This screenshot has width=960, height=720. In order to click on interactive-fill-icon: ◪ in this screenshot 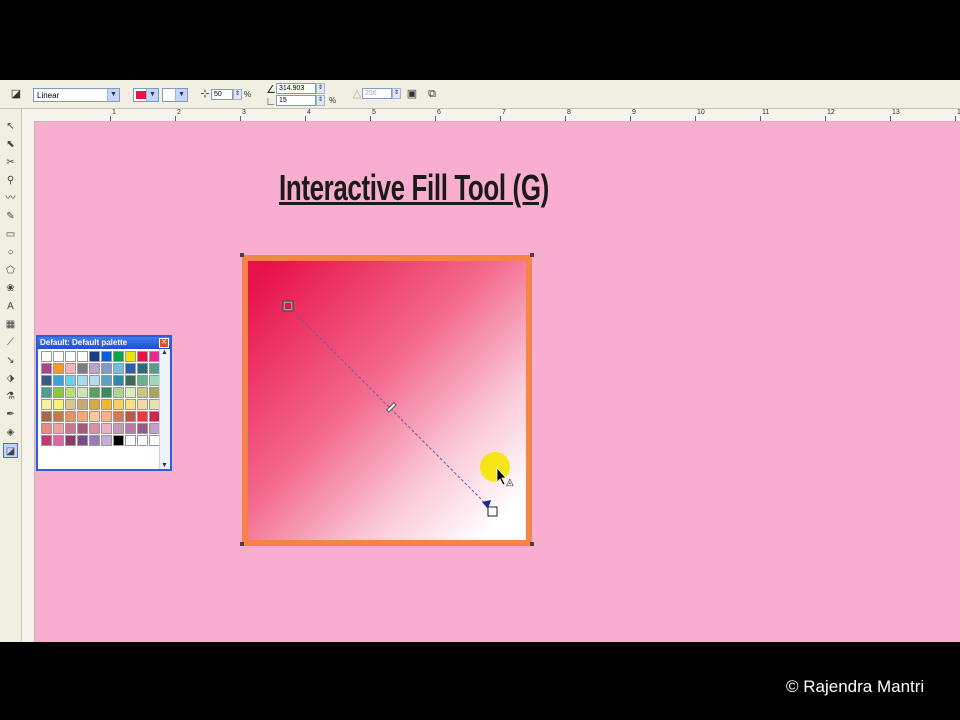, I will do `click(16, 94)`.